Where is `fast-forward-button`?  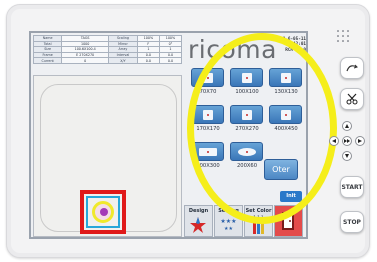 fast-forward-button is located at coordinates (347, 141).